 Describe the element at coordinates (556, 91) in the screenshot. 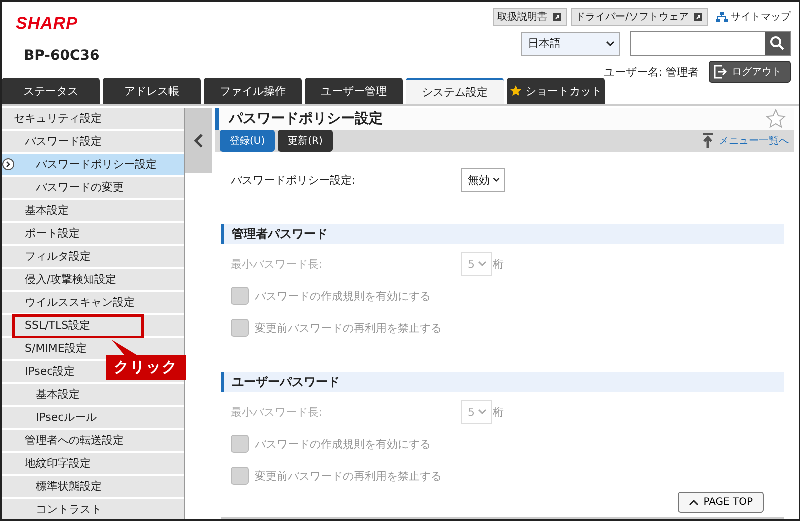

I see `nav-tab: ショートカット` at that location.